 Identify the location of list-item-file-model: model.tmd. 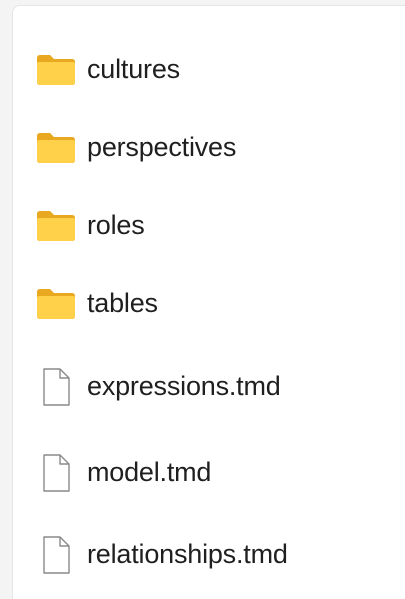
(209, 473).